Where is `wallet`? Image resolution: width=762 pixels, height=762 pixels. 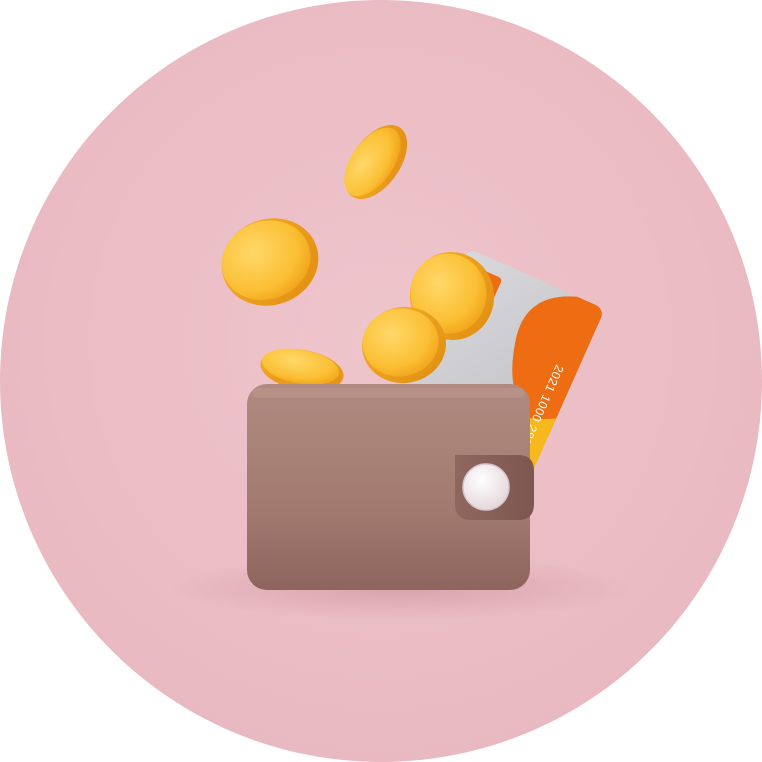 wallet is located at coordinates (390, 487).